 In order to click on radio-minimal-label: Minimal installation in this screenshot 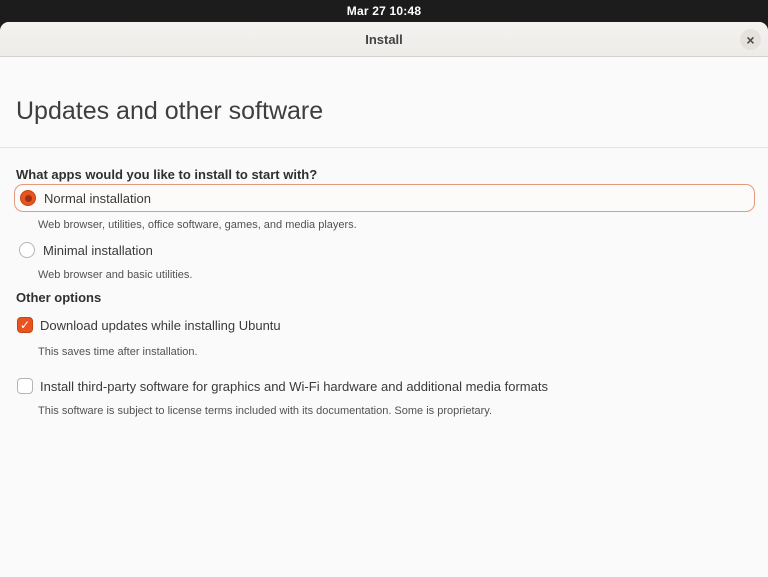, I will do `click(98, 250)`.